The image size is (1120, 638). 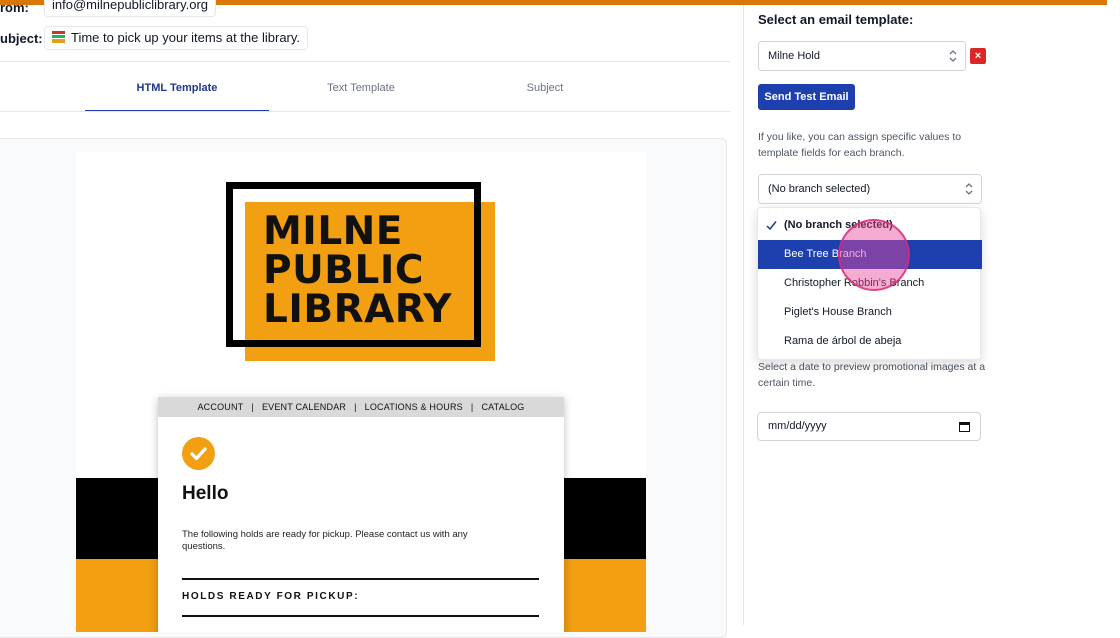 I want to click on branch-select: (No branch selected), so click(x=870, y=189).